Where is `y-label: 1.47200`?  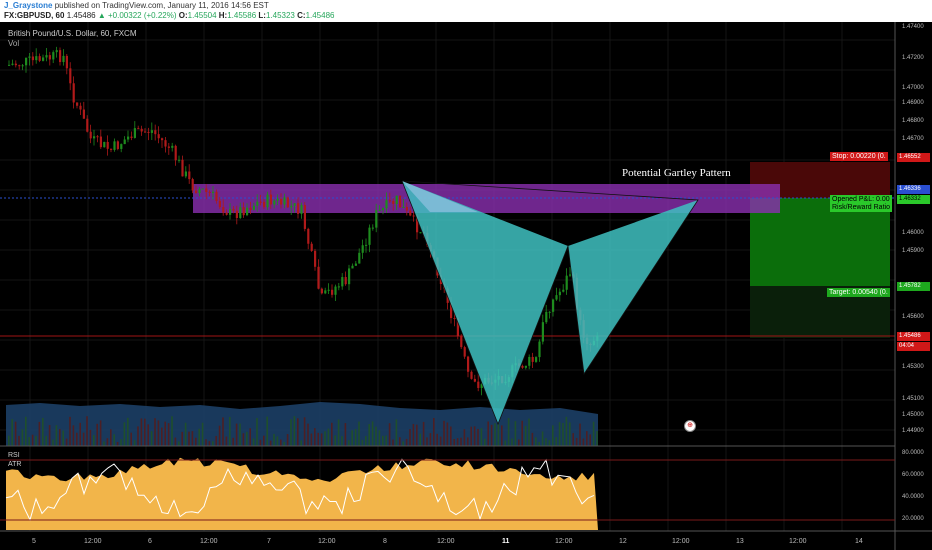 y-label: 1.47200 is located at coordinates (913, 58).